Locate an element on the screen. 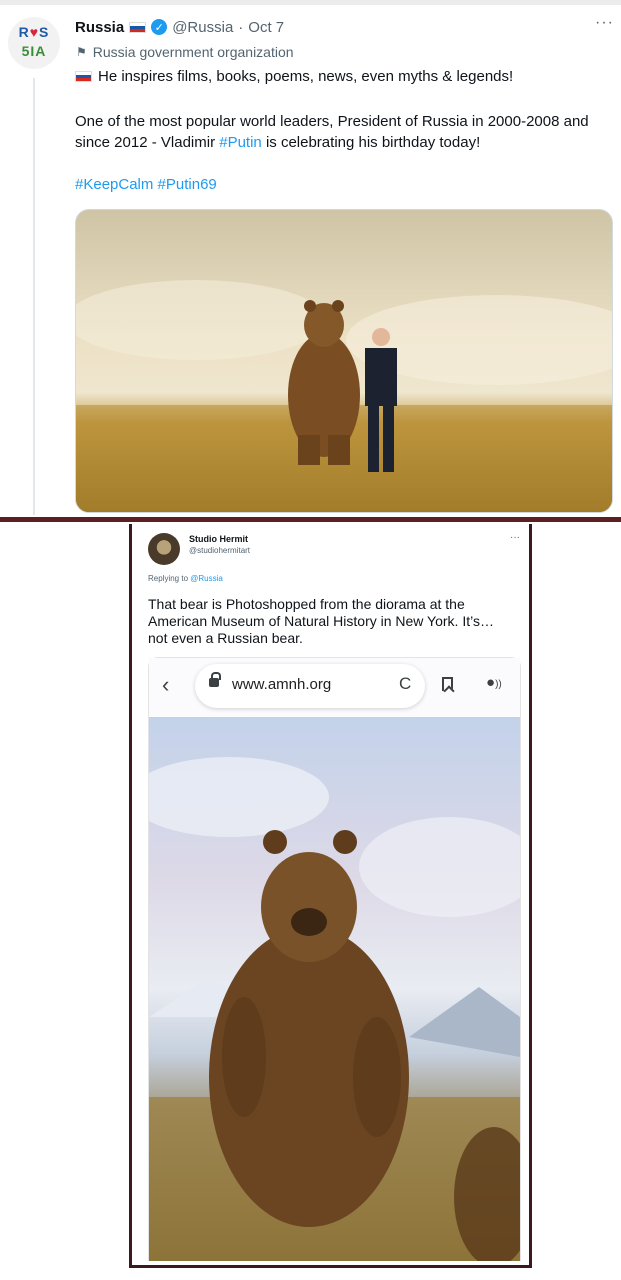  author-handle: @Russia is located at coordinates (202, 27).